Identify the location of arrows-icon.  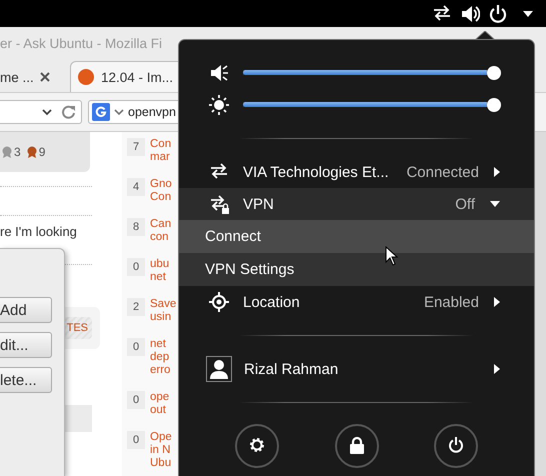
(442, 14).